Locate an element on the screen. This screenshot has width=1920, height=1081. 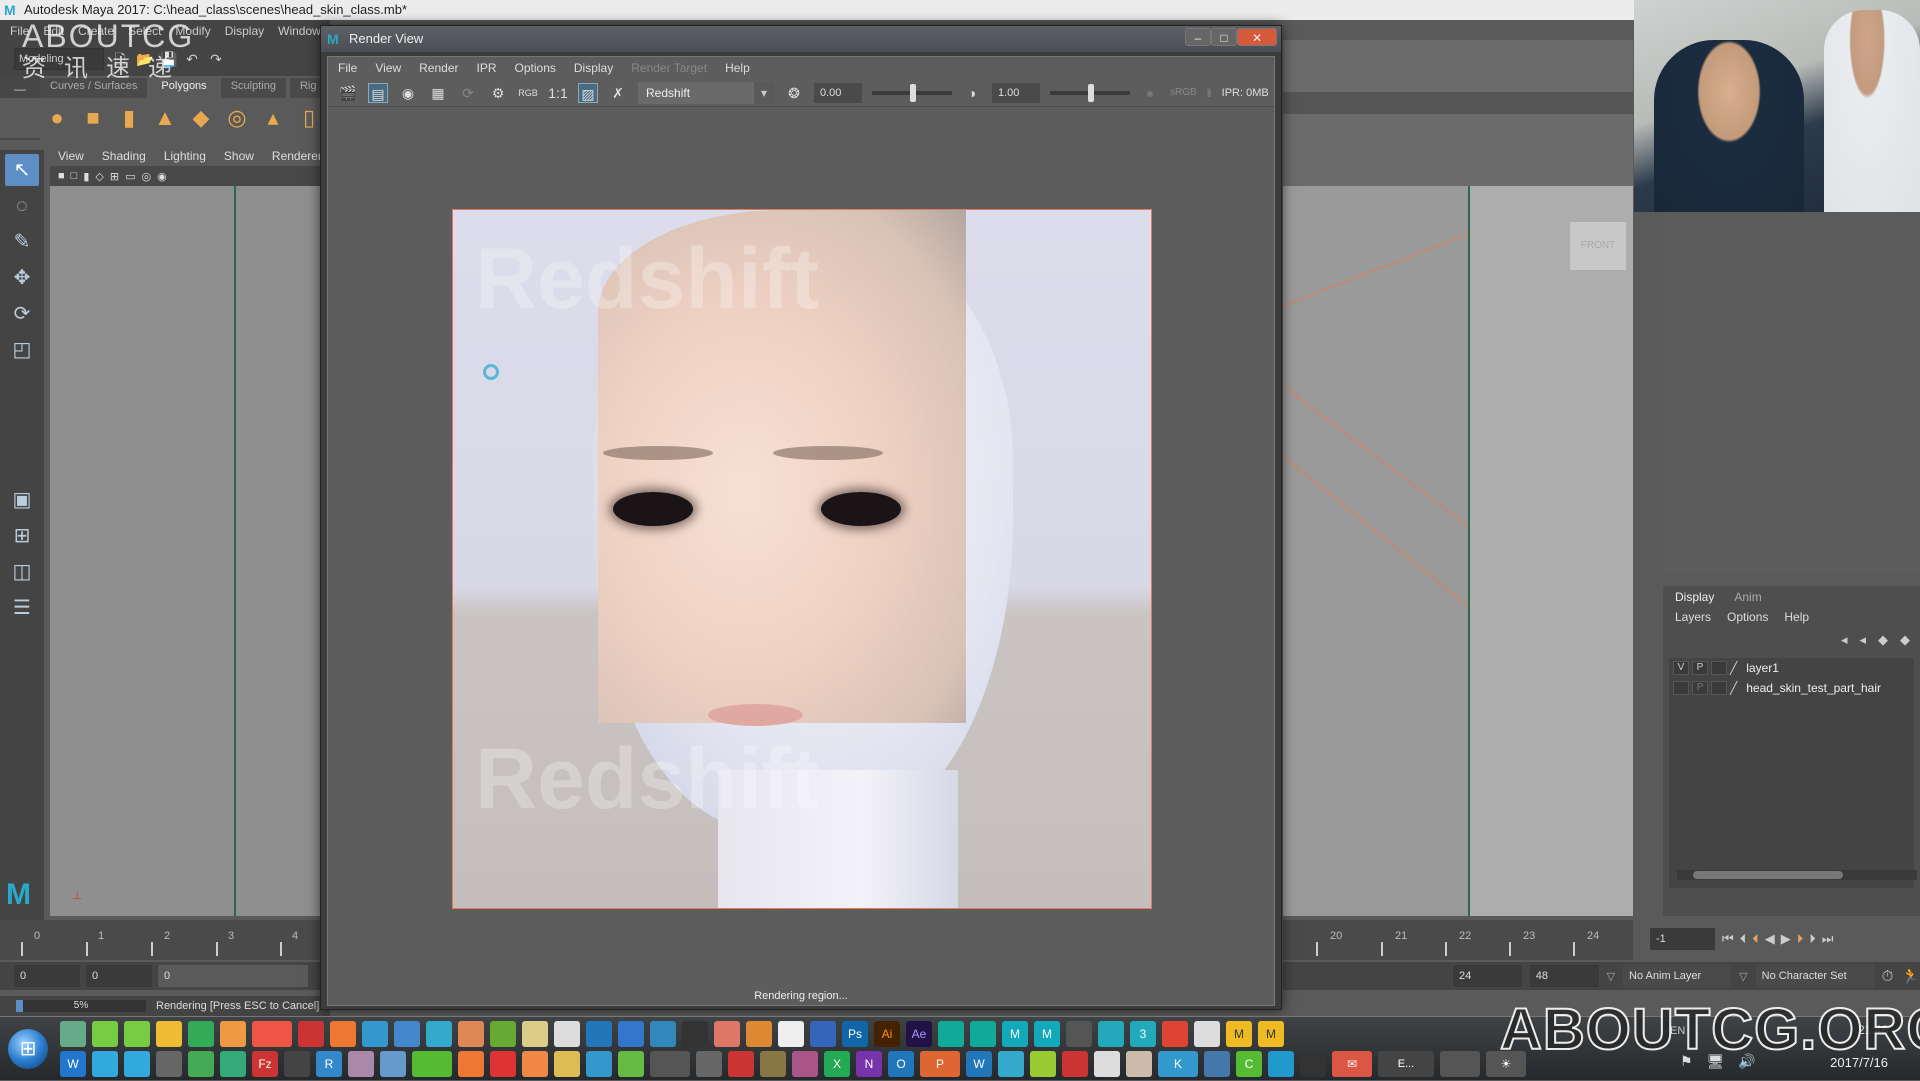
slider-knob is located at coordinates (1091, 92).